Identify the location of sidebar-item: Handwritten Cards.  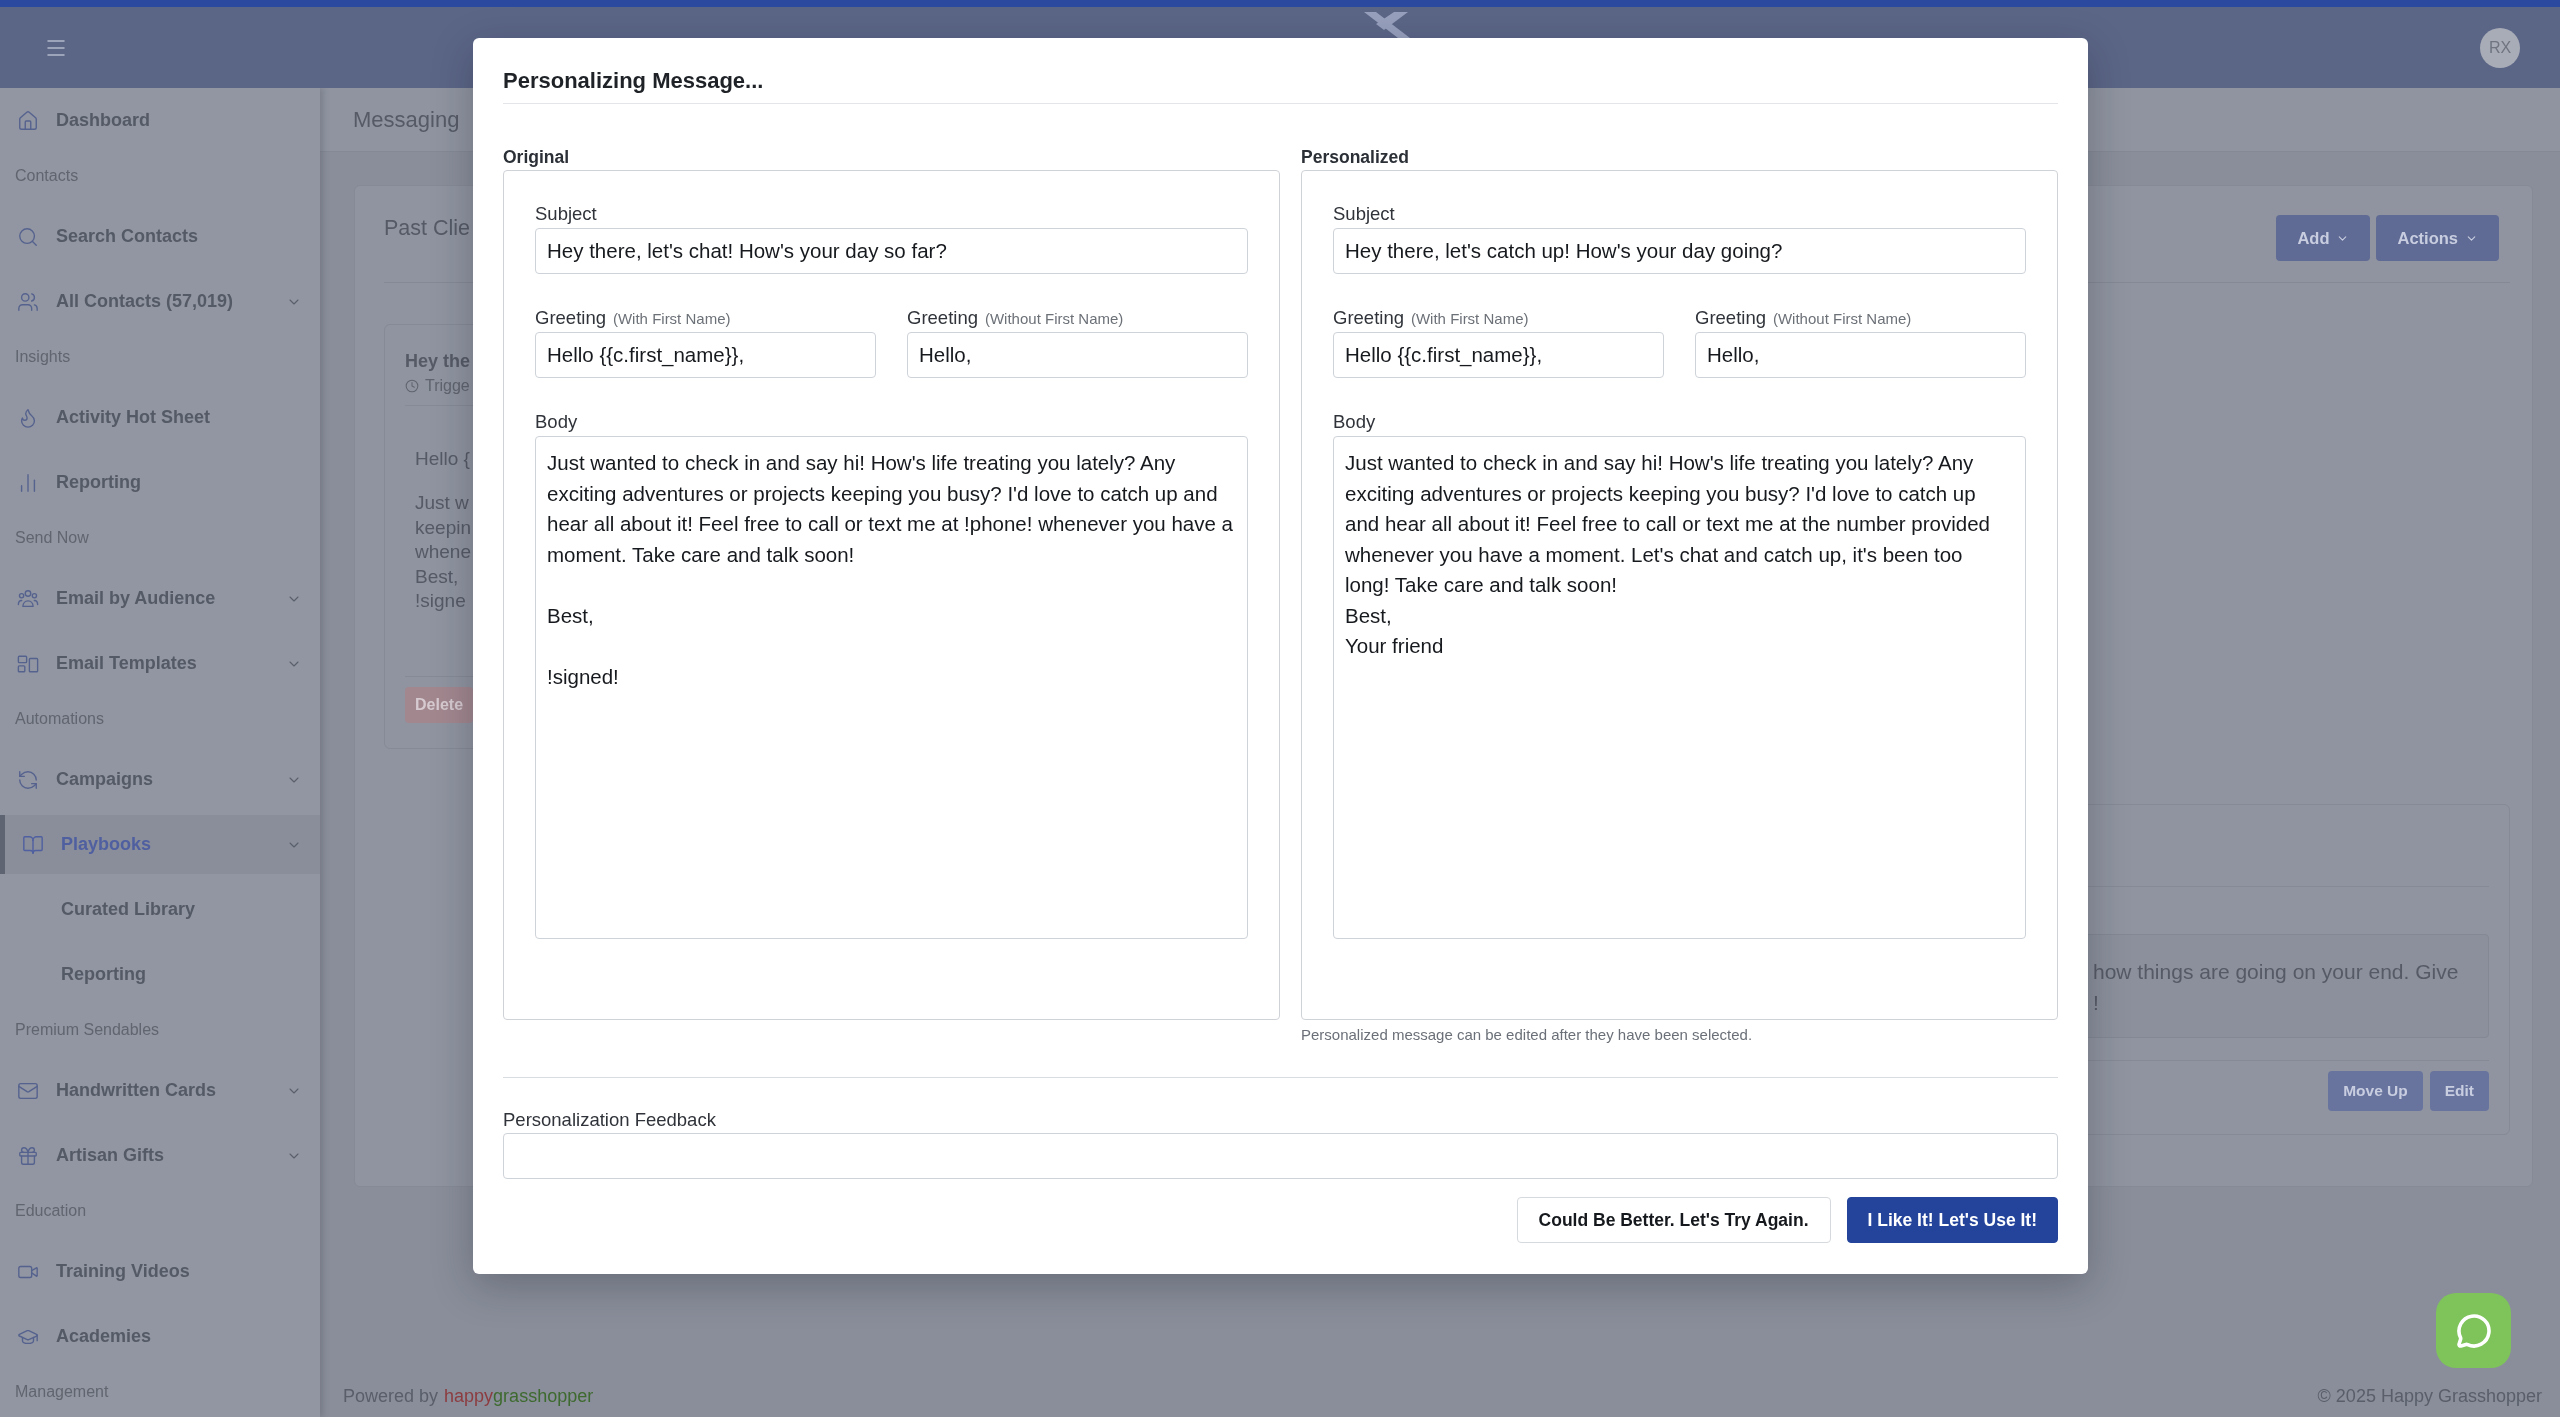
(160, 1090).